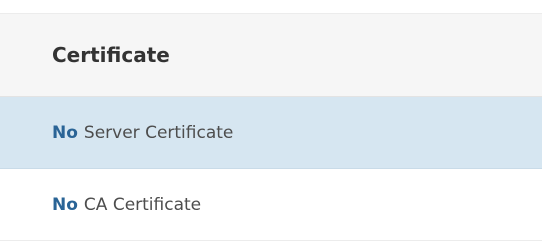  What do you see at coordinates (65, 205) in the screenshot?
I see `ca-certificate-count: No` at bounding box center [65, 205].